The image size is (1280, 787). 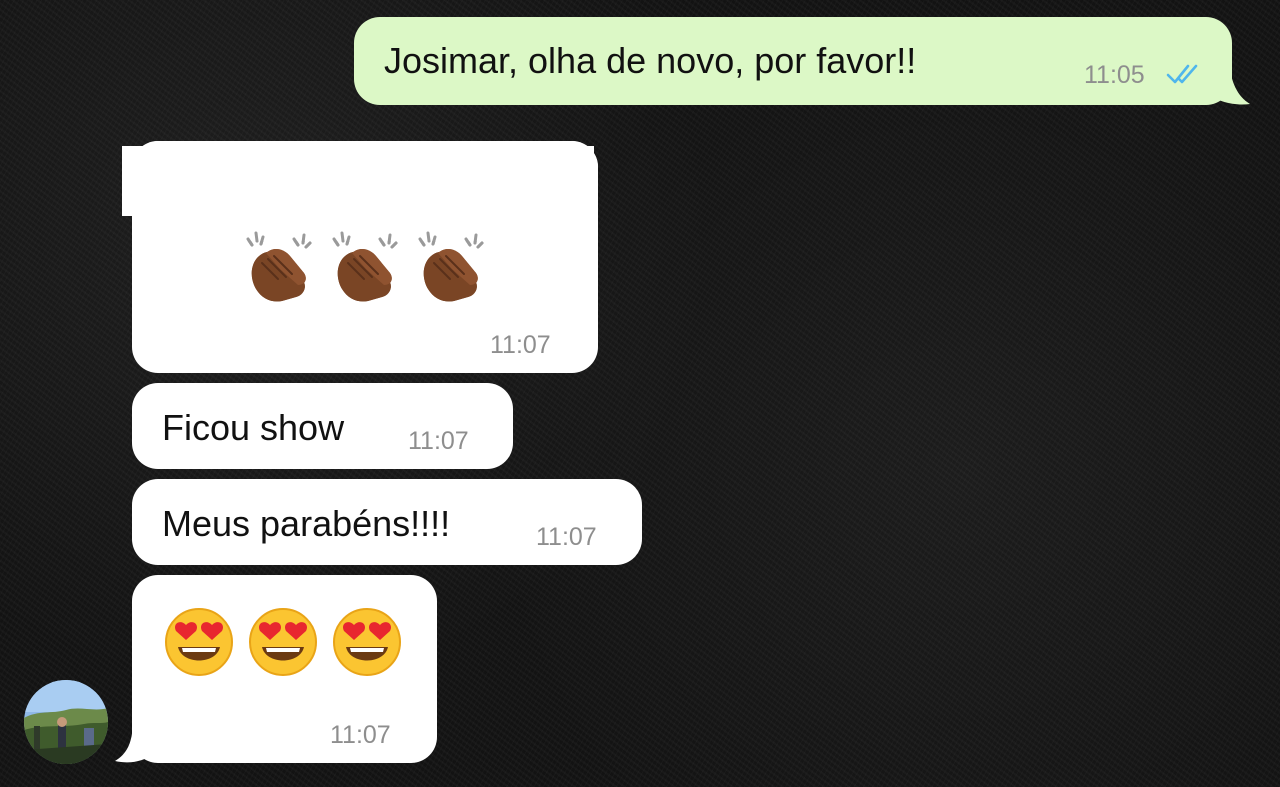 What do you see at coordinates (1114, 75) in the screenshot?
I see `message-time: 11:05` at bounding box center [1114, 75].